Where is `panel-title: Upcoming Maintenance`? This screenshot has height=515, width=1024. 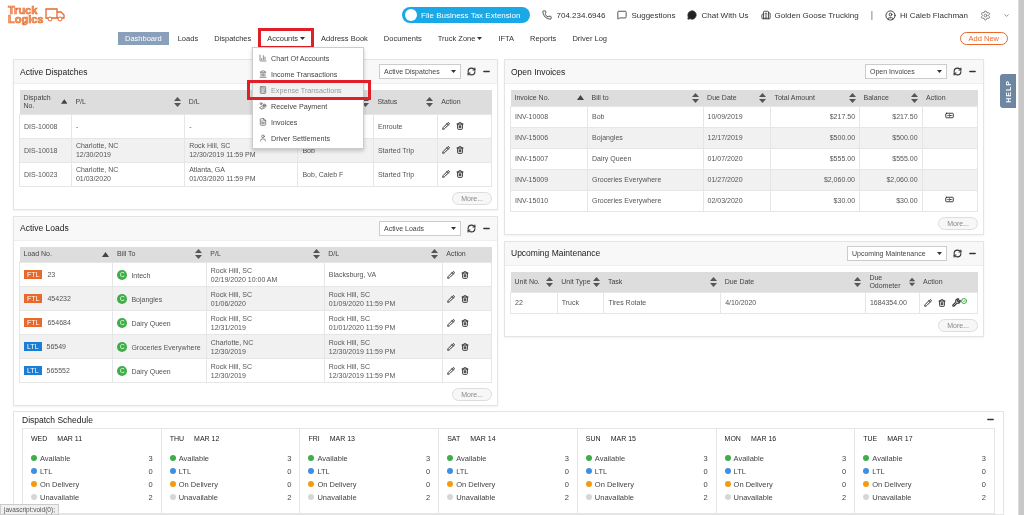
panel-title: Upcoming Maintenance is located at coordinates (556, 253).